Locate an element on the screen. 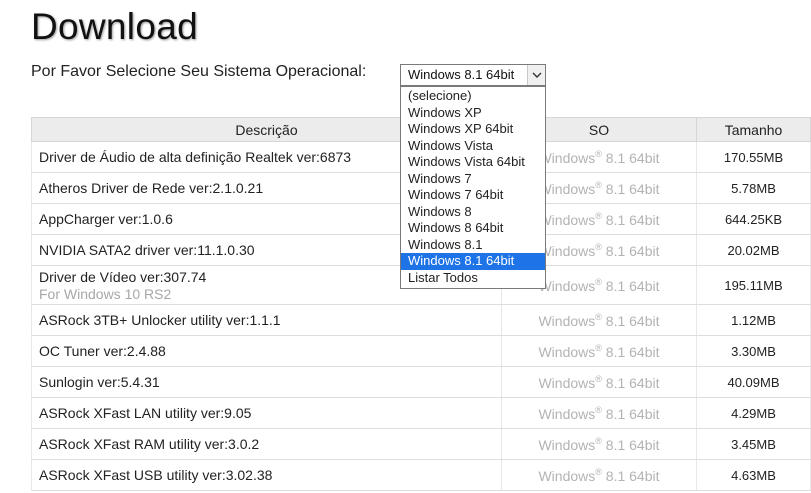 The image size is (811, 493). column-header-size: Tamanho is located at coordinates (753, 129).